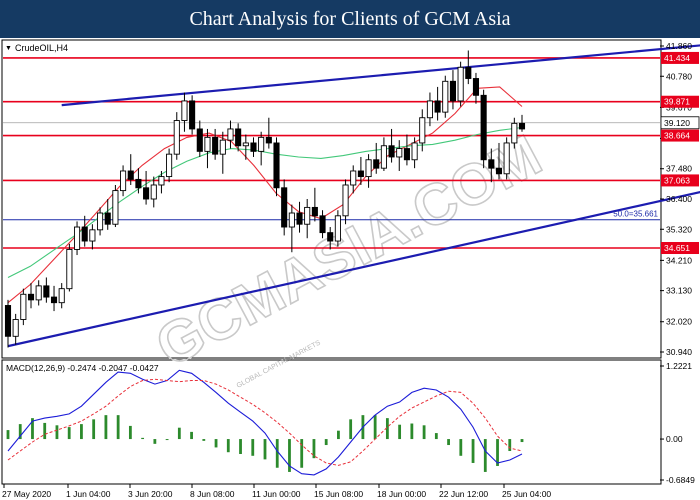 The height and width of the screenshot is (500, 700). I want to click on price-tick-label: 37.480, so click(679, 169).